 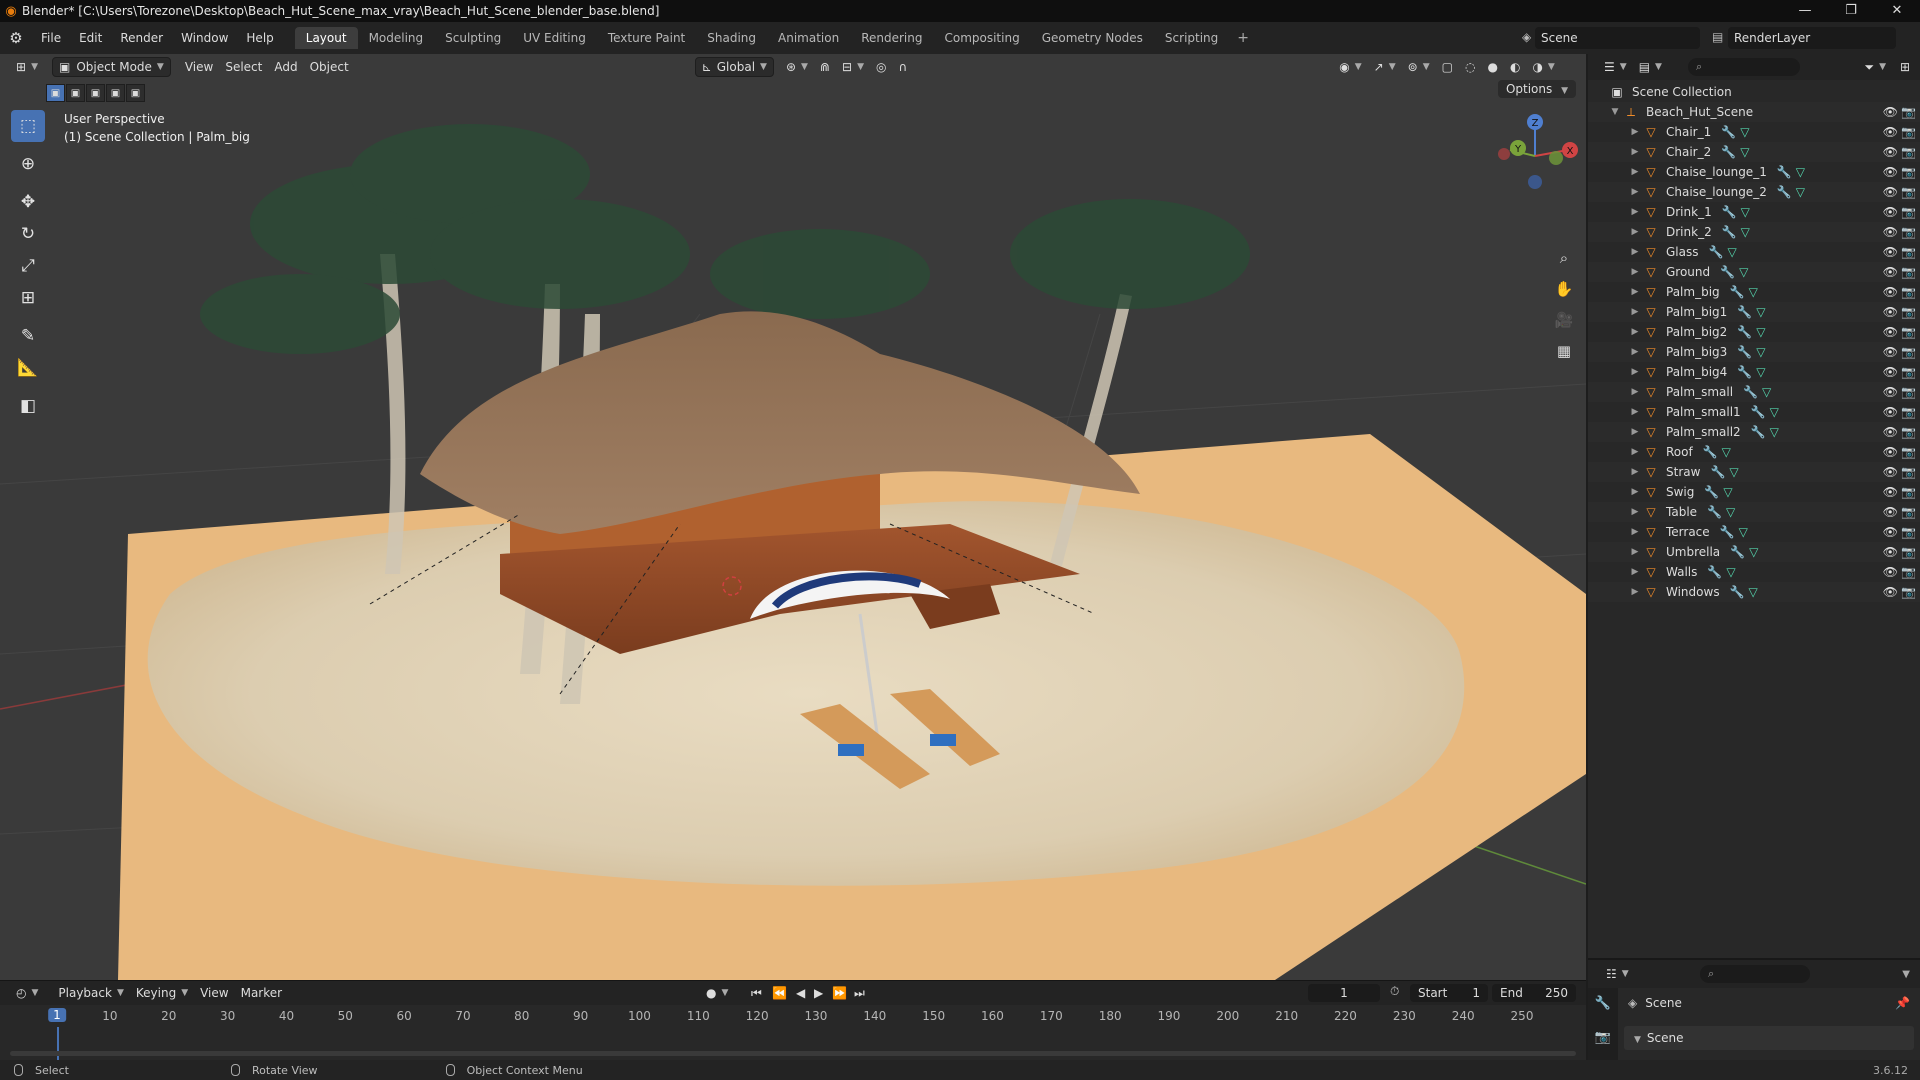 What do you see at coordinates (1344, 993) in the screenshot?
I see `current-frame-field: 1` at bounding box center [1344, 993].